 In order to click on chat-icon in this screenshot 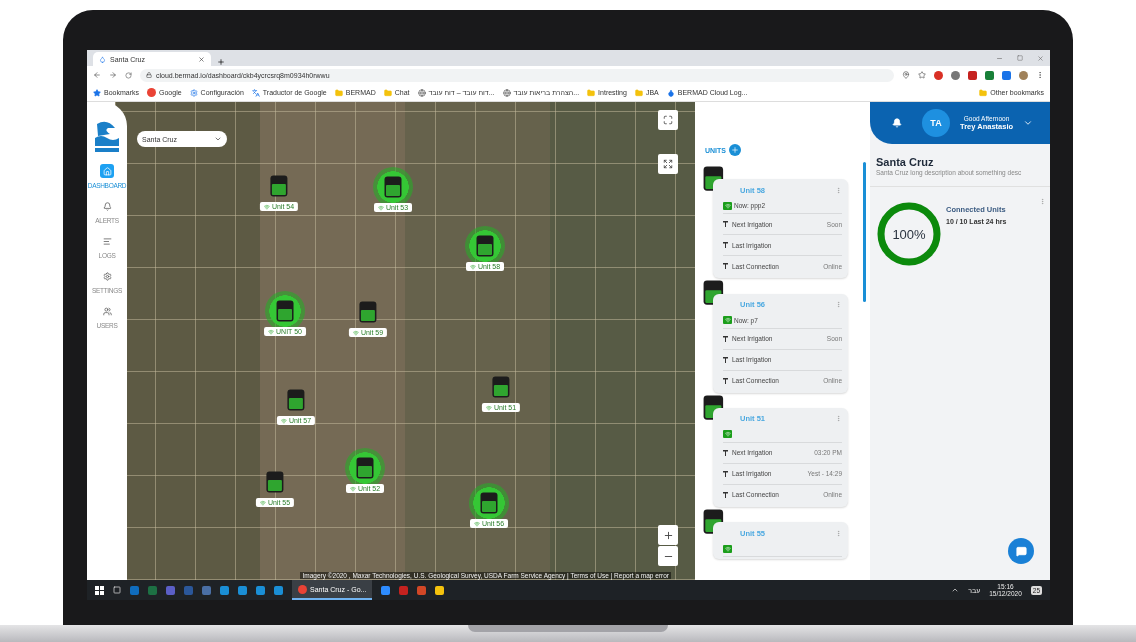, I will do `click(1021, 551)`.